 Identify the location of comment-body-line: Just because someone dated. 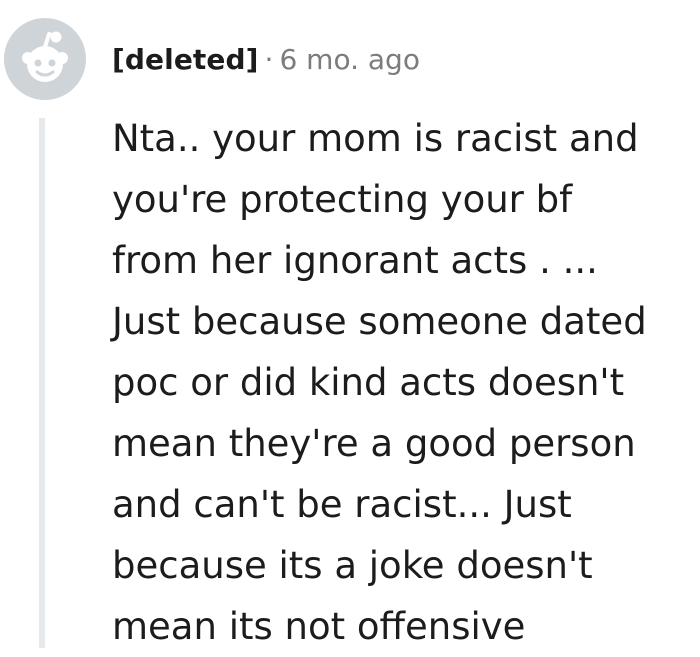
(379, 321).